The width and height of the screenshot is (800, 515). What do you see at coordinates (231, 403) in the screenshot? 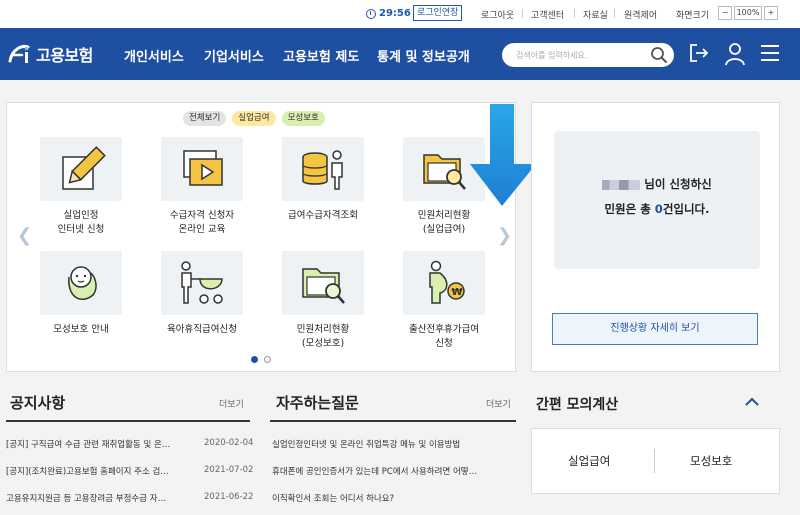
I see `notices-more-link: 더보기` at bounding box center [231, 403].